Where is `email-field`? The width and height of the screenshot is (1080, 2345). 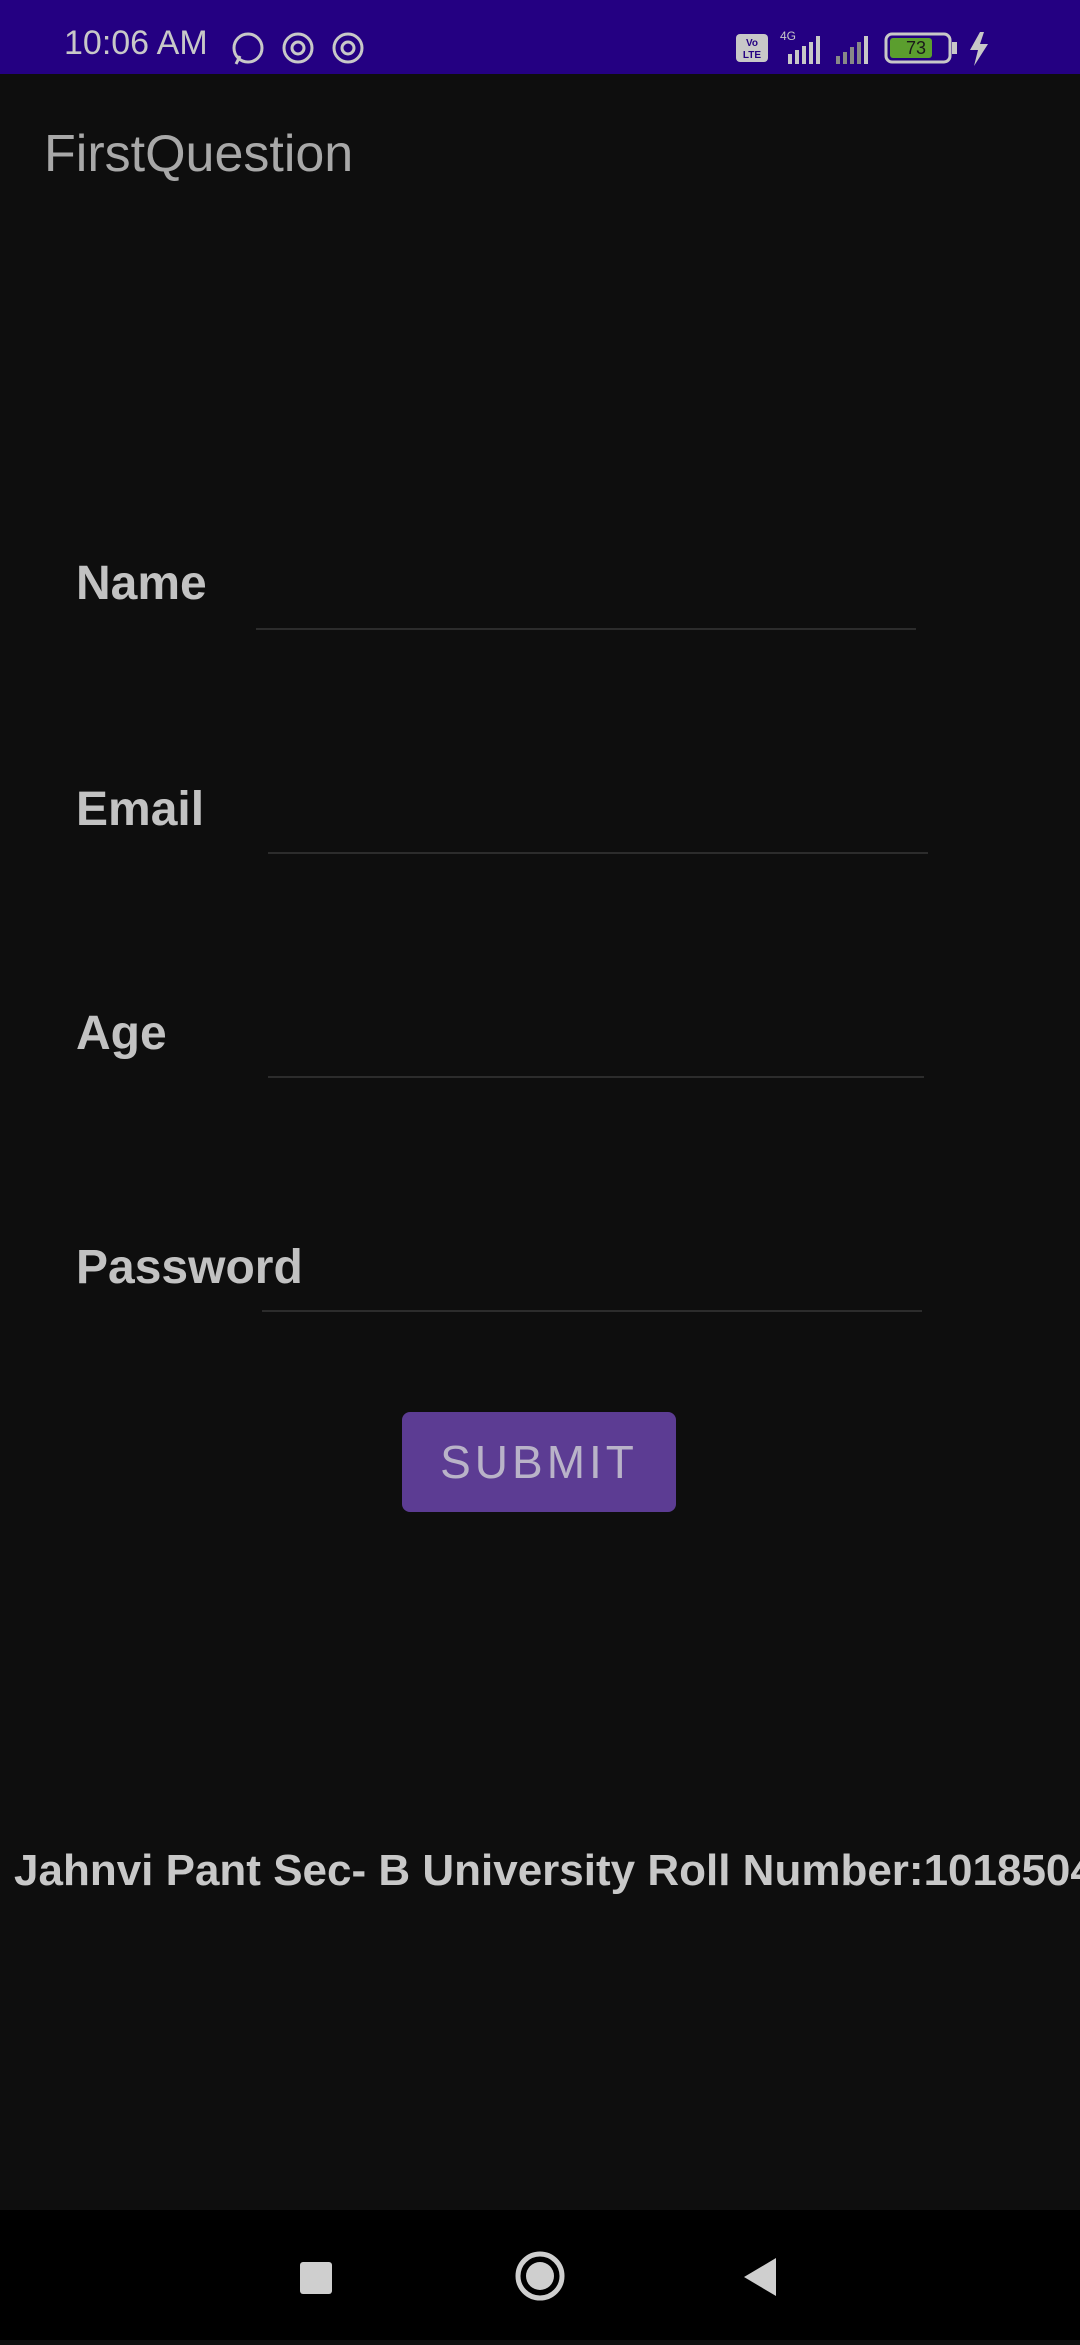
email-field is located at coordinates (600, 818).